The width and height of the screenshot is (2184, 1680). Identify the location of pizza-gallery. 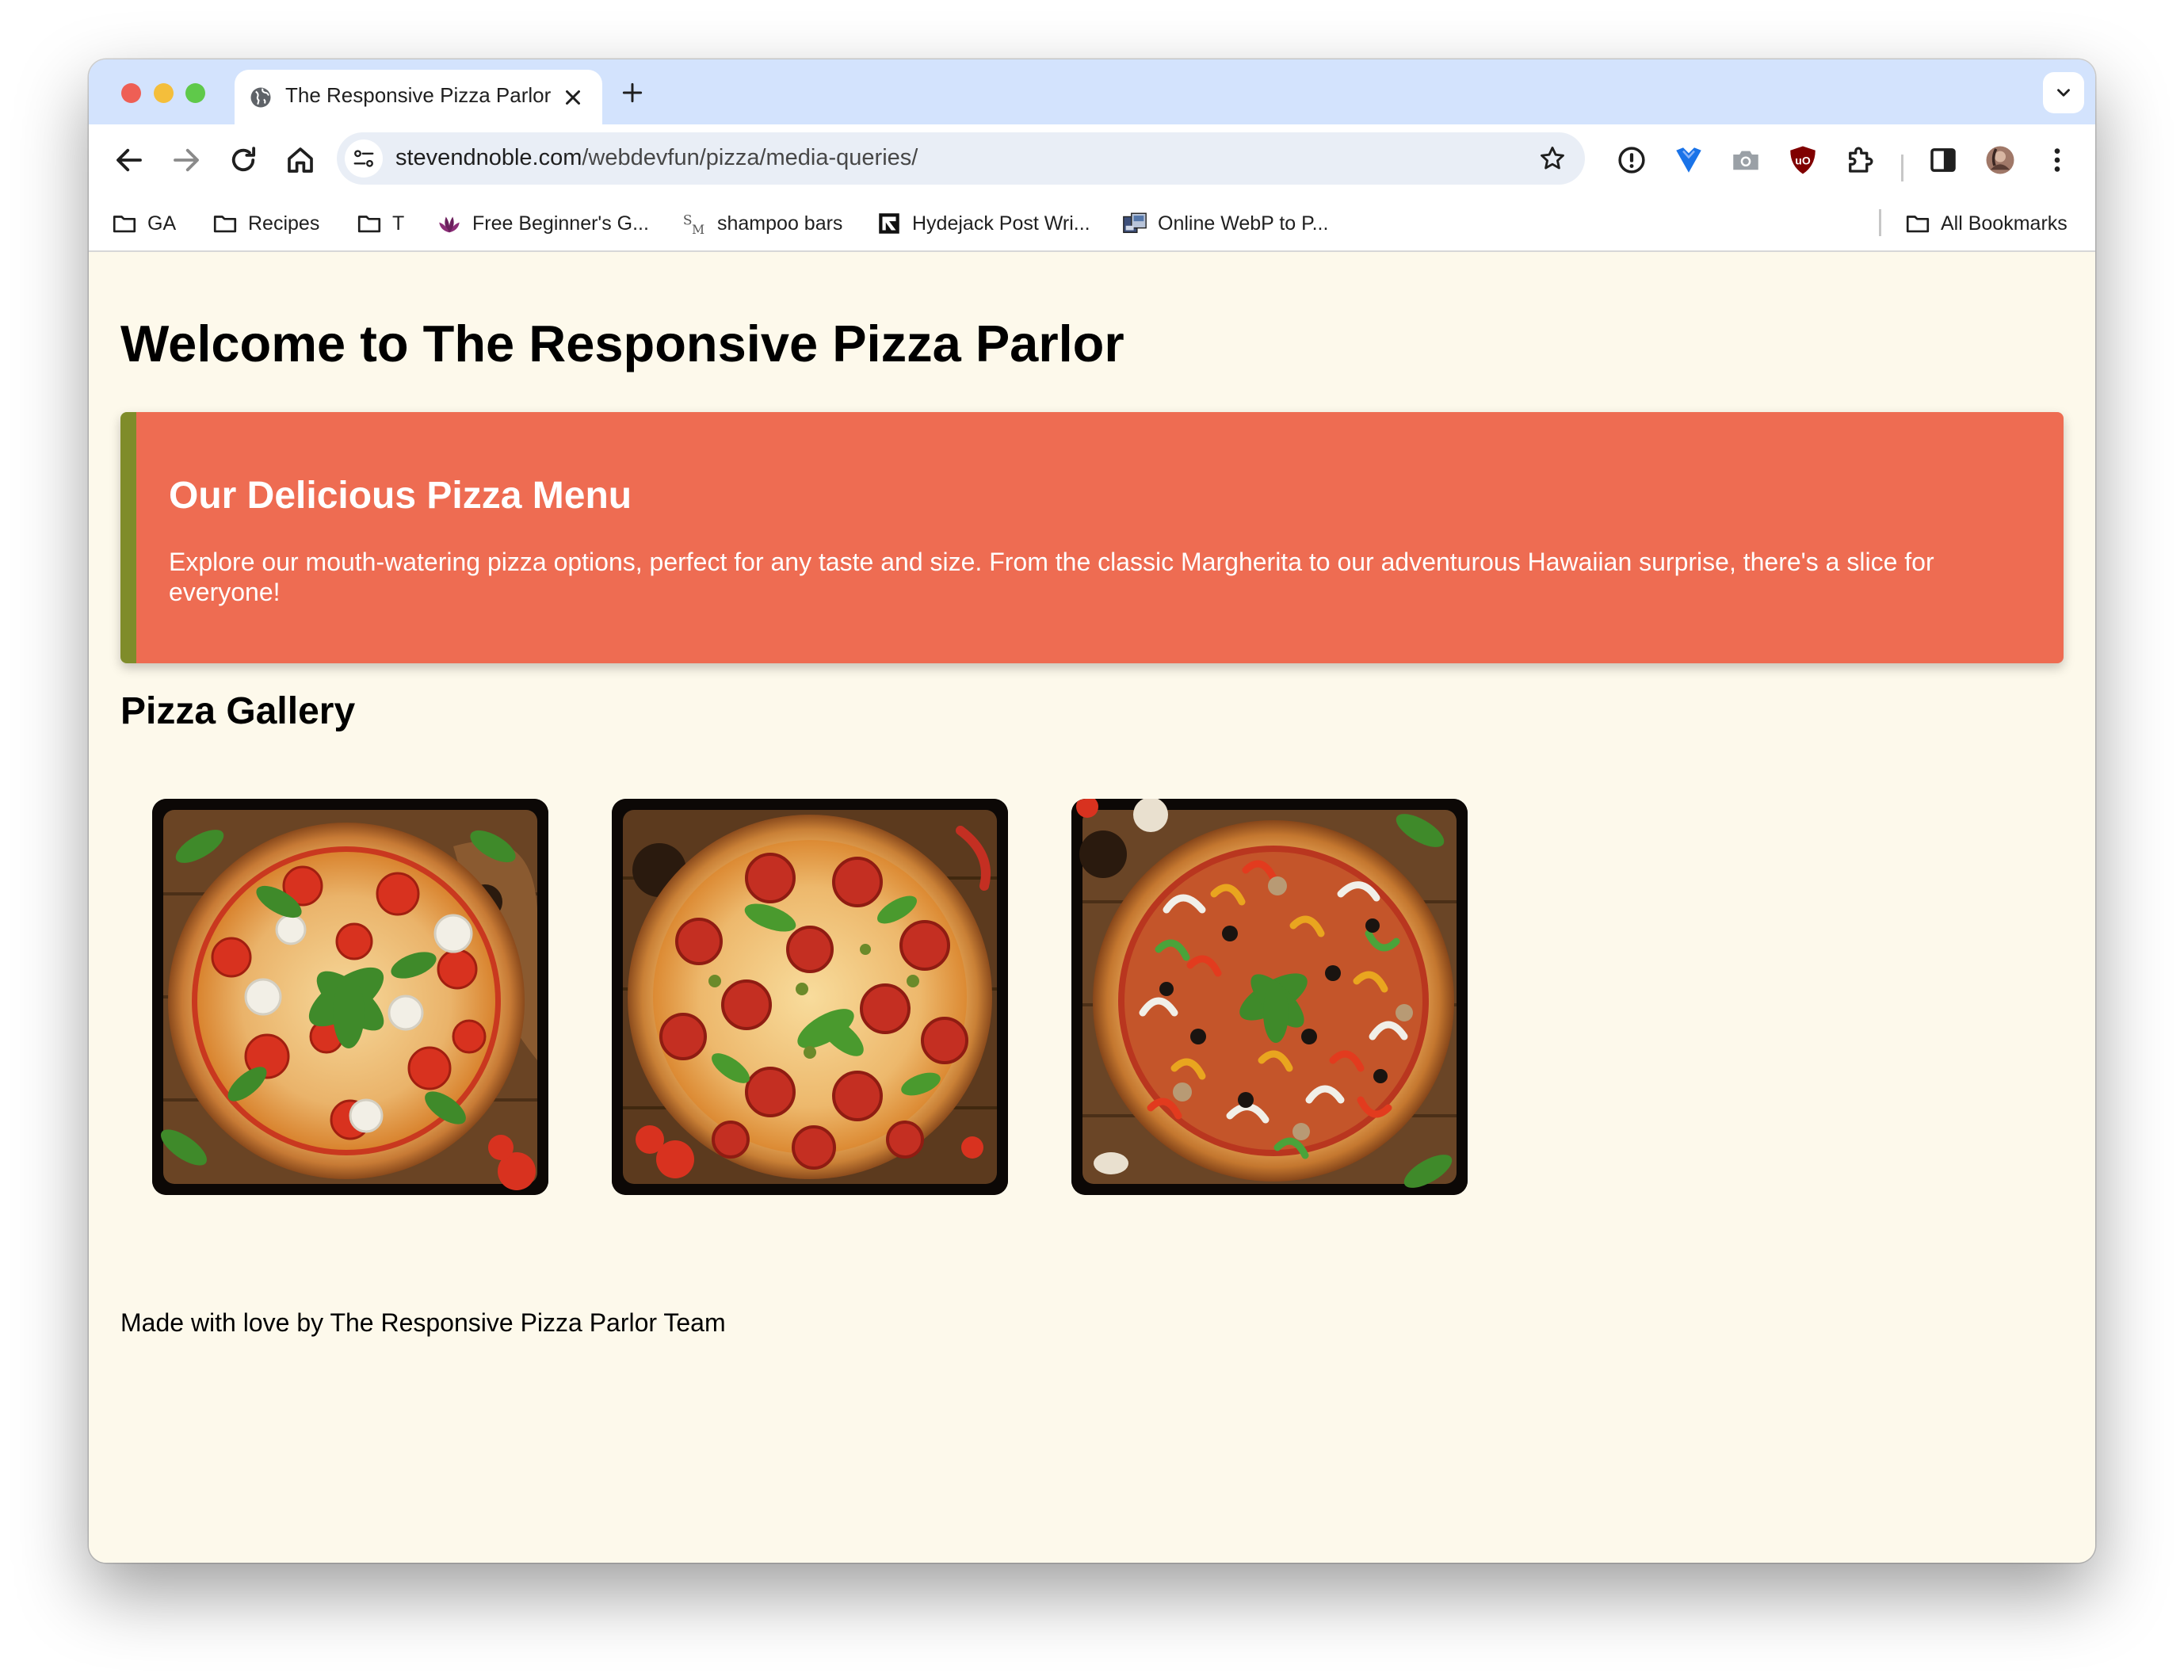
(825, 997).